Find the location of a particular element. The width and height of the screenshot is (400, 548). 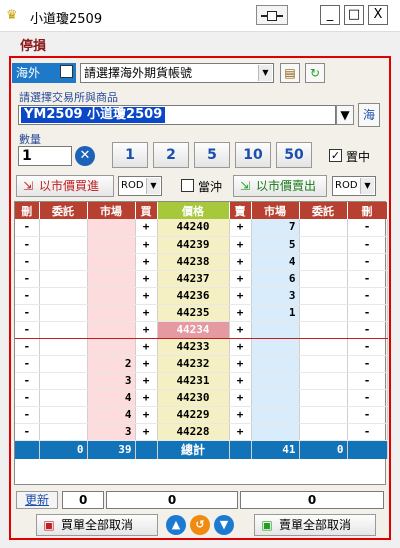

qty-preset-50: 50 is located at coordinates (294, 155).